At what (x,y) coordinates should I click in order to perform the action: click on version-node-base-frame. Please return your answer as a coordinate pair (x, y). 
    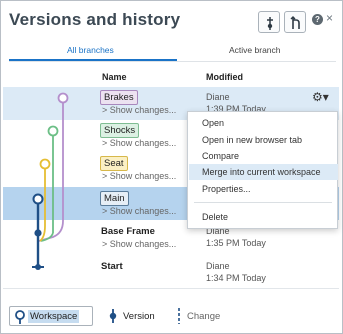
    Looking at the image, I should click on (38, 233).